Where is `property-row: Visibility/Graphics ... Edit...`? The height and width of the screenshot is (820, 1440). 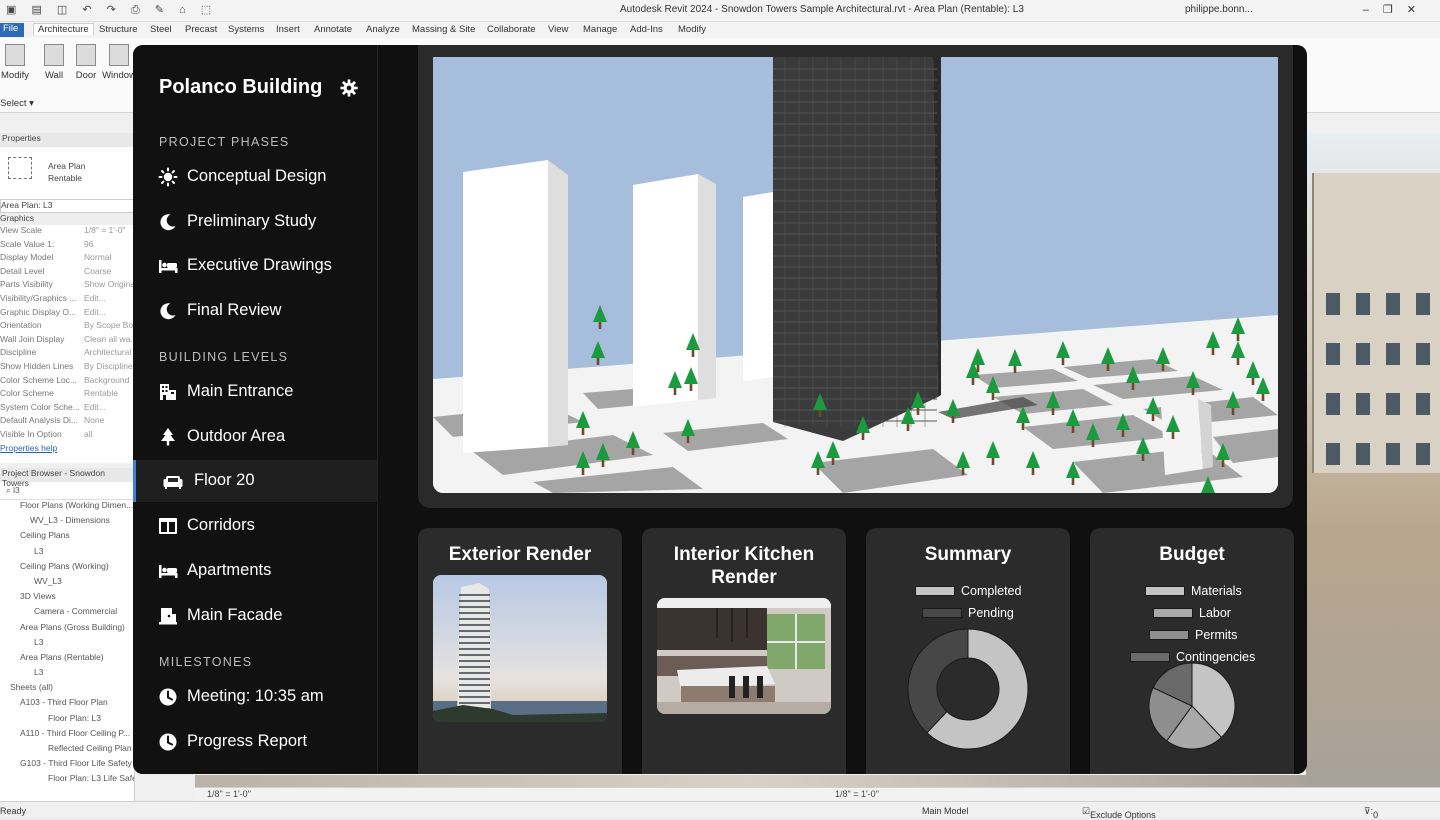
property-row: Visibility/Graphics ... Edit... is located at coordinates (67, 300).